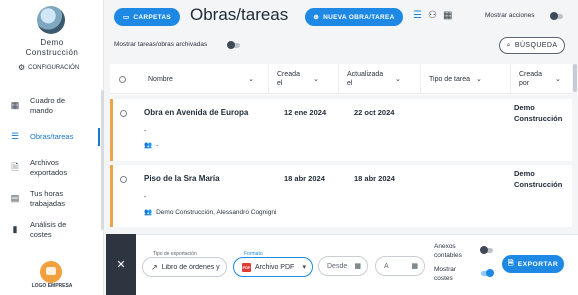 The height and width of the screenshot is (295, 578). Describe the element at coordinates (54, 67) in the screenshot. I see `config-label: CONFIGURACIÓN` at that location.